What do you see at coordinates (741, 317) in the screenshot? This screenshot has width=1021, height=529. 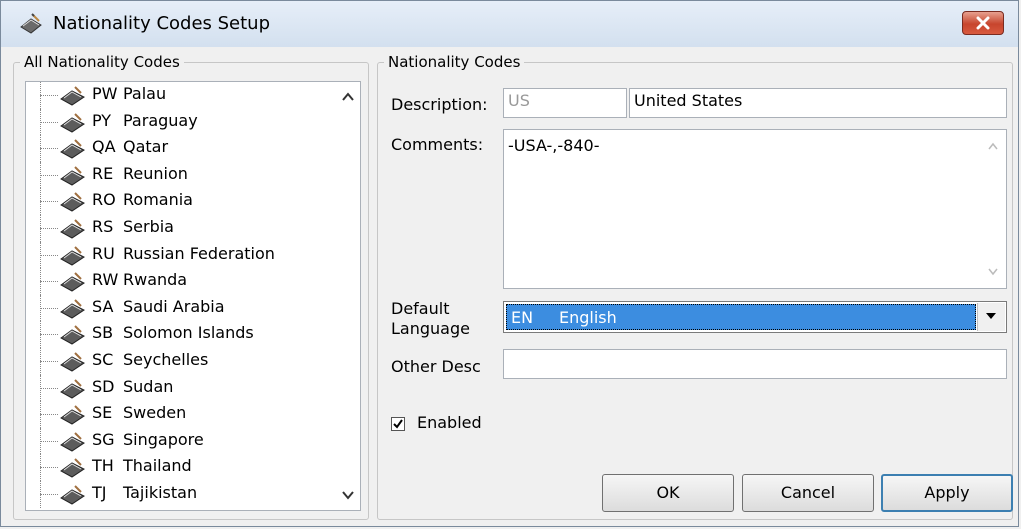 I see `language-selected: EN English` at bounding box center [741, 317].